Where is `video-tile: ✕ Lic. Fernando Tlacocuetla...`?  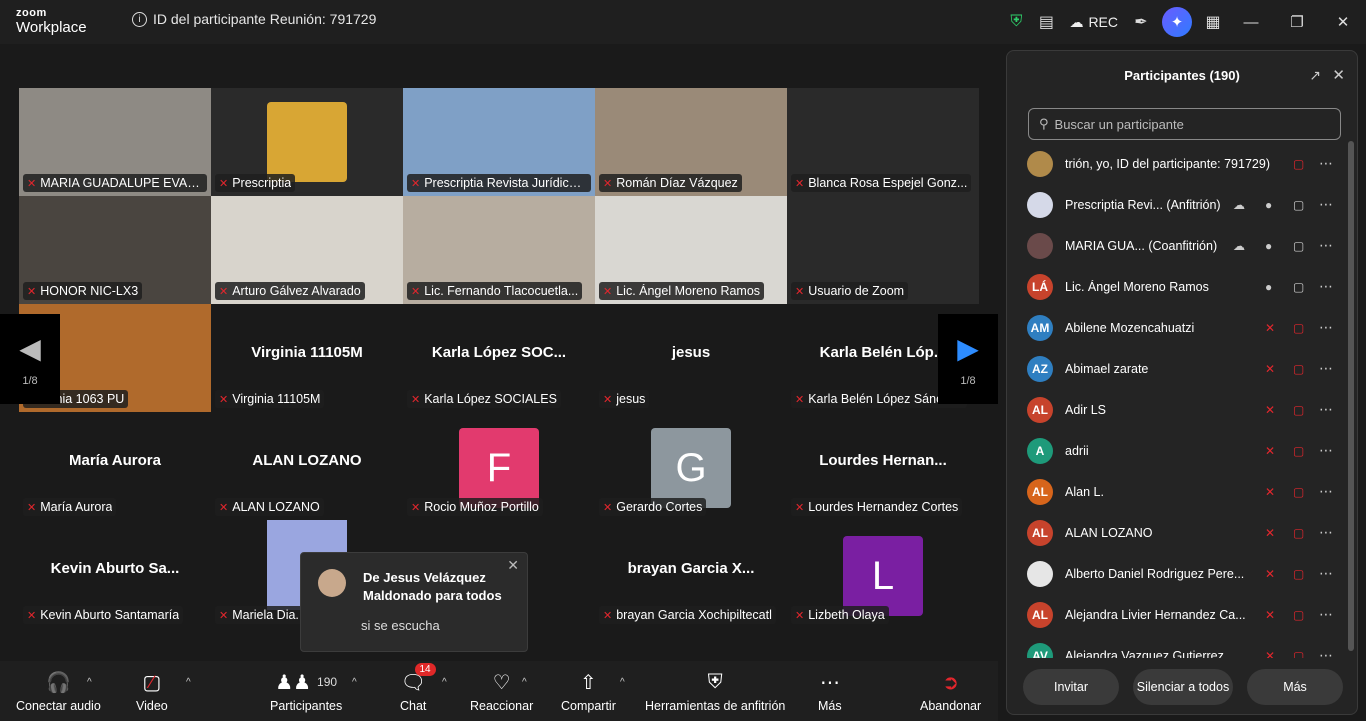
video-tile: ✕ Lic. Fernando Tlacocuetla... is located at coordinates (499, 250).